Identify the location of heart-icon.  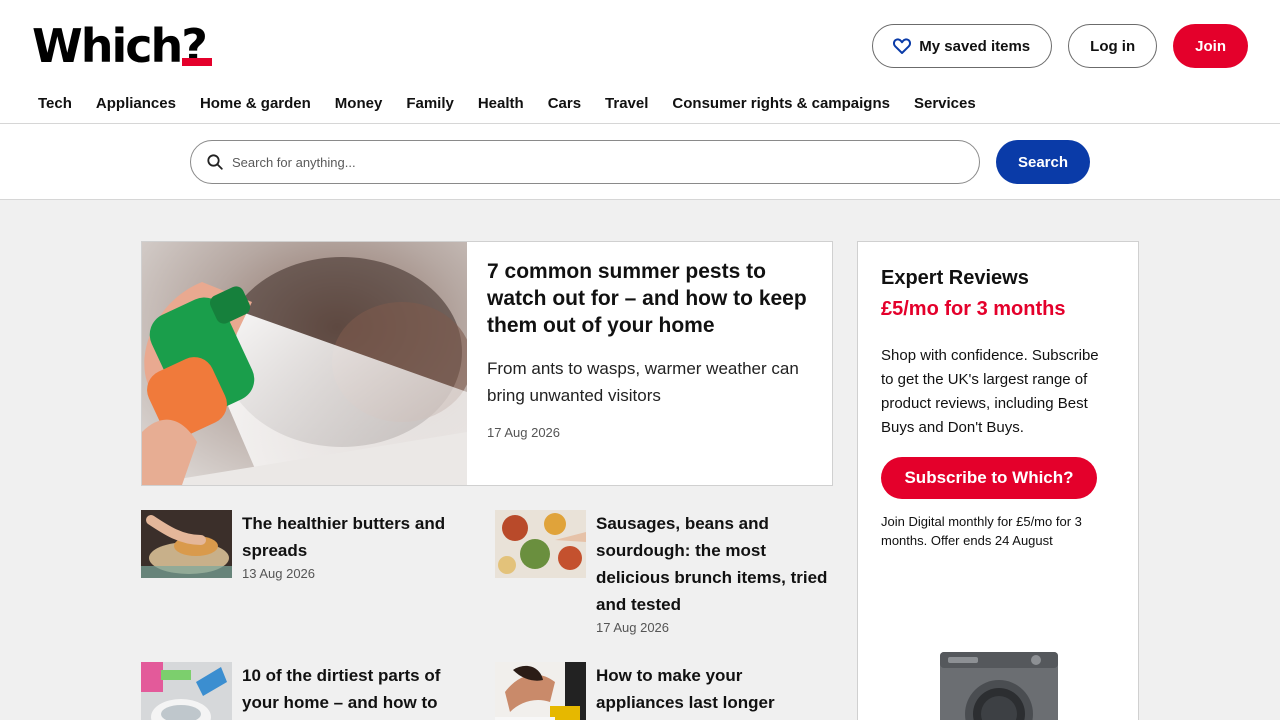
(902, 46).